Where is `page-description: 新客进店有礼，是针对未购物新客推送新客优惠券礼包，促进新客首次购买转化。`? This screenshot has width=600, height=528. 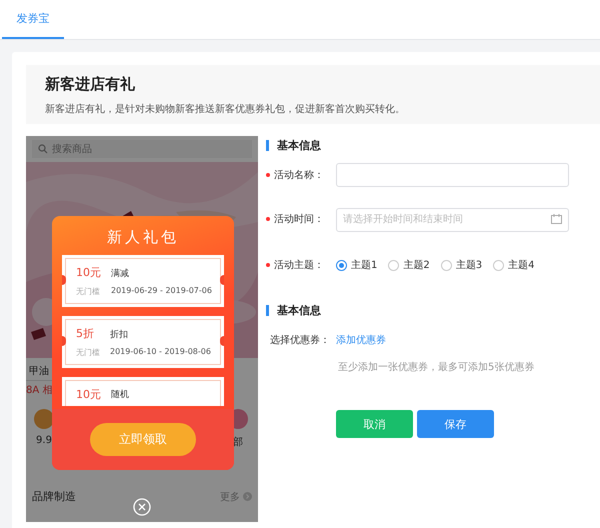 page-description: 新客进店有礼，是针对未购物新客推送新客优惠券礼包，促进新客首次购买转化。 is located at coordinates (225, 109).